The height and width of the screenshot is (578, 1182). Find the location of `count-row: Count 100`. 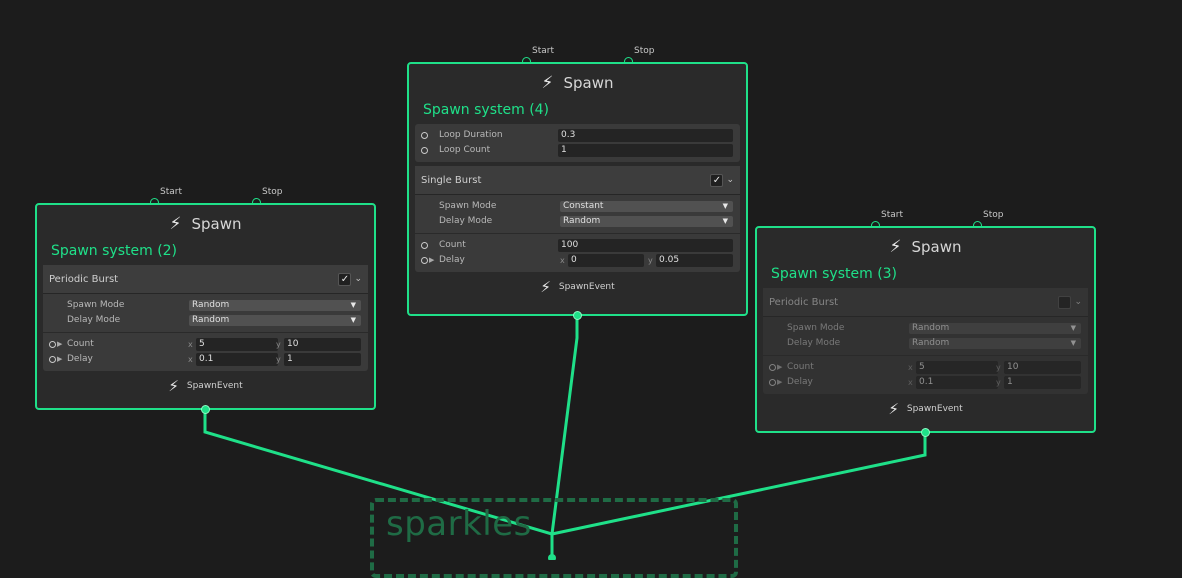

count-row: Count 100 is located at coordinates (577, 245).